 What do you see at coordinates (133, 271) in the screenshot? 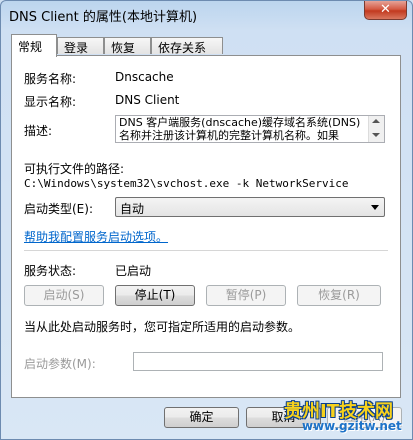
I see `service-status-value: 已启动` at bounding box center [133, 271].